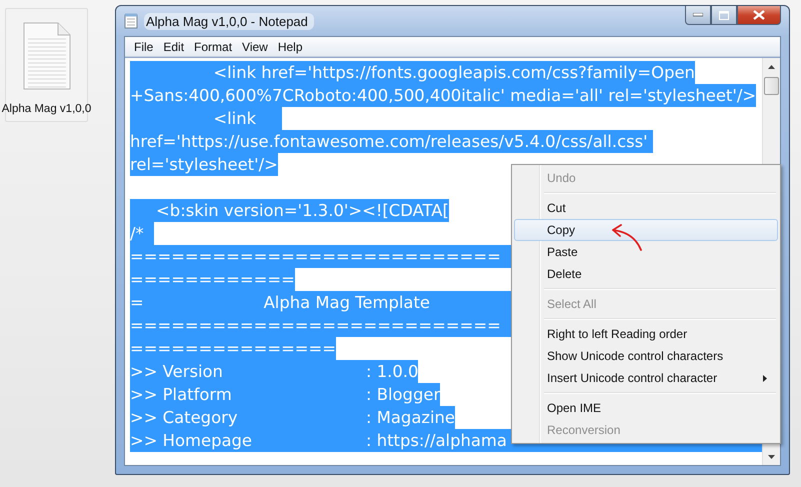 The width and height of the screenshot is (801, 487). I want to click on menu-item: Insert Unicode control character, so click(646, 378).